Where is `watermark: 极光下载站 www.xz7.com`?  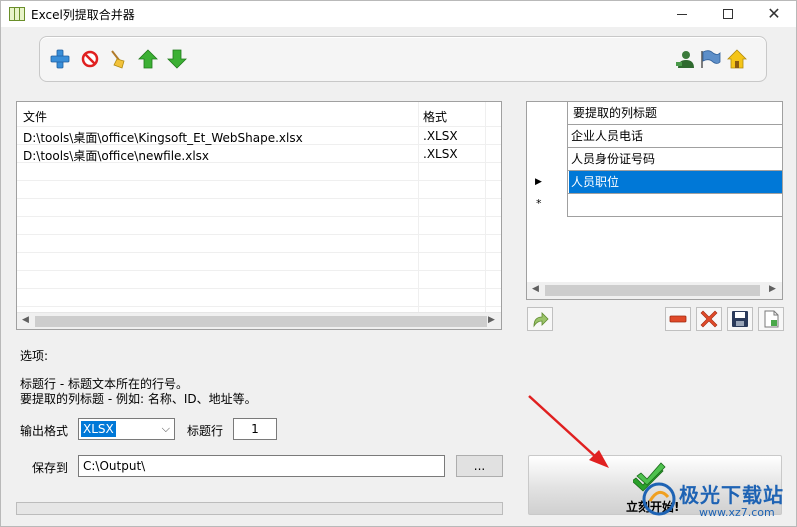
watermark: 极光下载站 www.xz7.com is located at coordinates (716, 501).